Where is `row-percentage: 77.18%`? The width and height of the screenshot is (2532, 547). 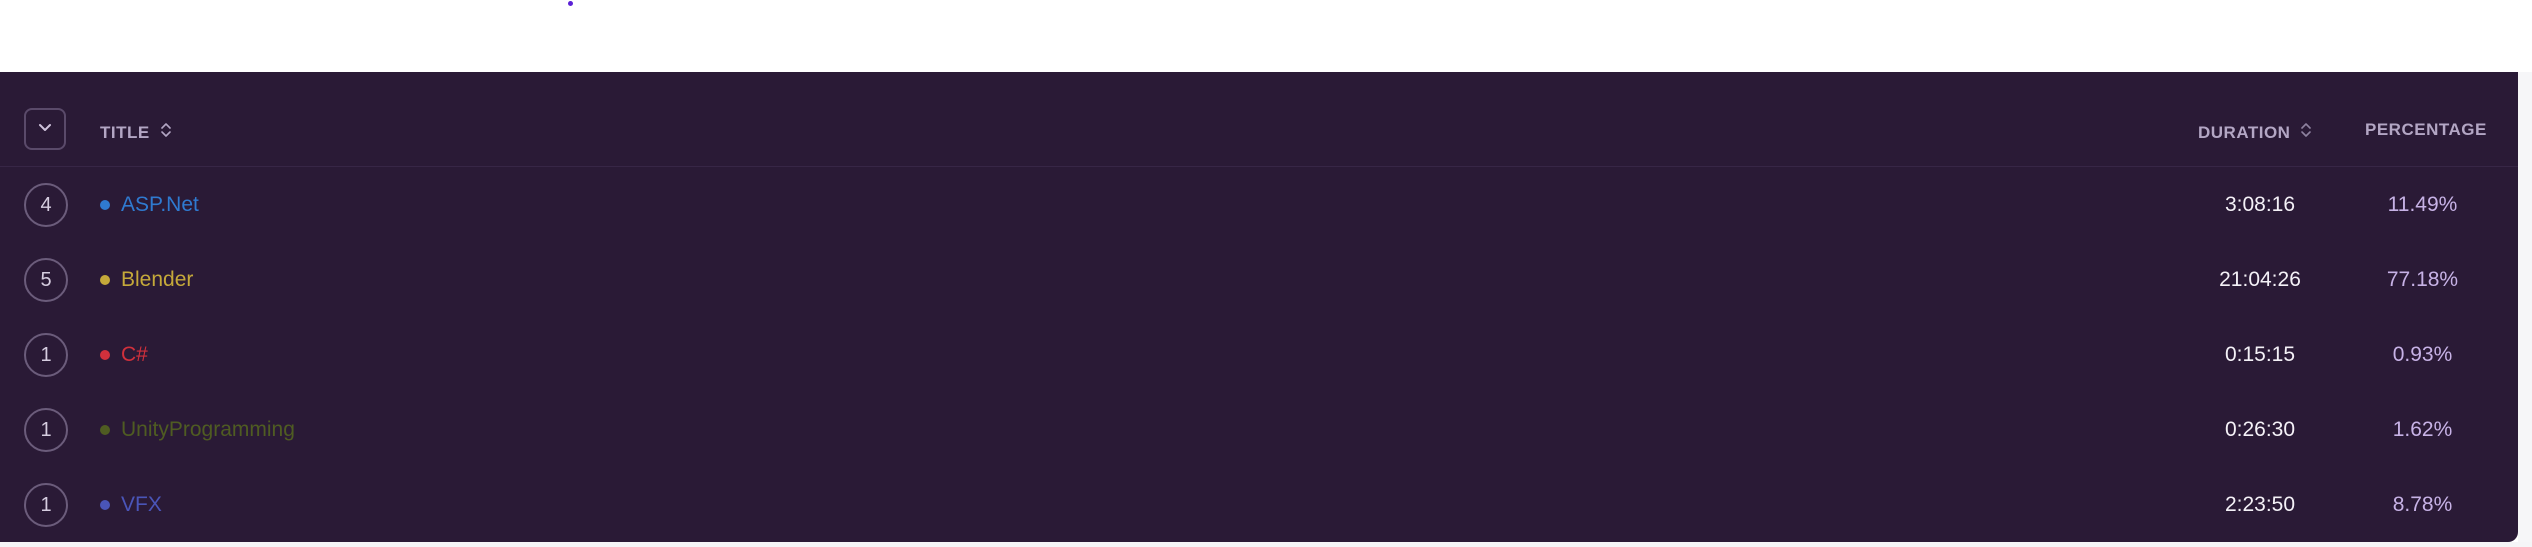
row-percentage: 77.18% is located at coordinates (2422, 279).